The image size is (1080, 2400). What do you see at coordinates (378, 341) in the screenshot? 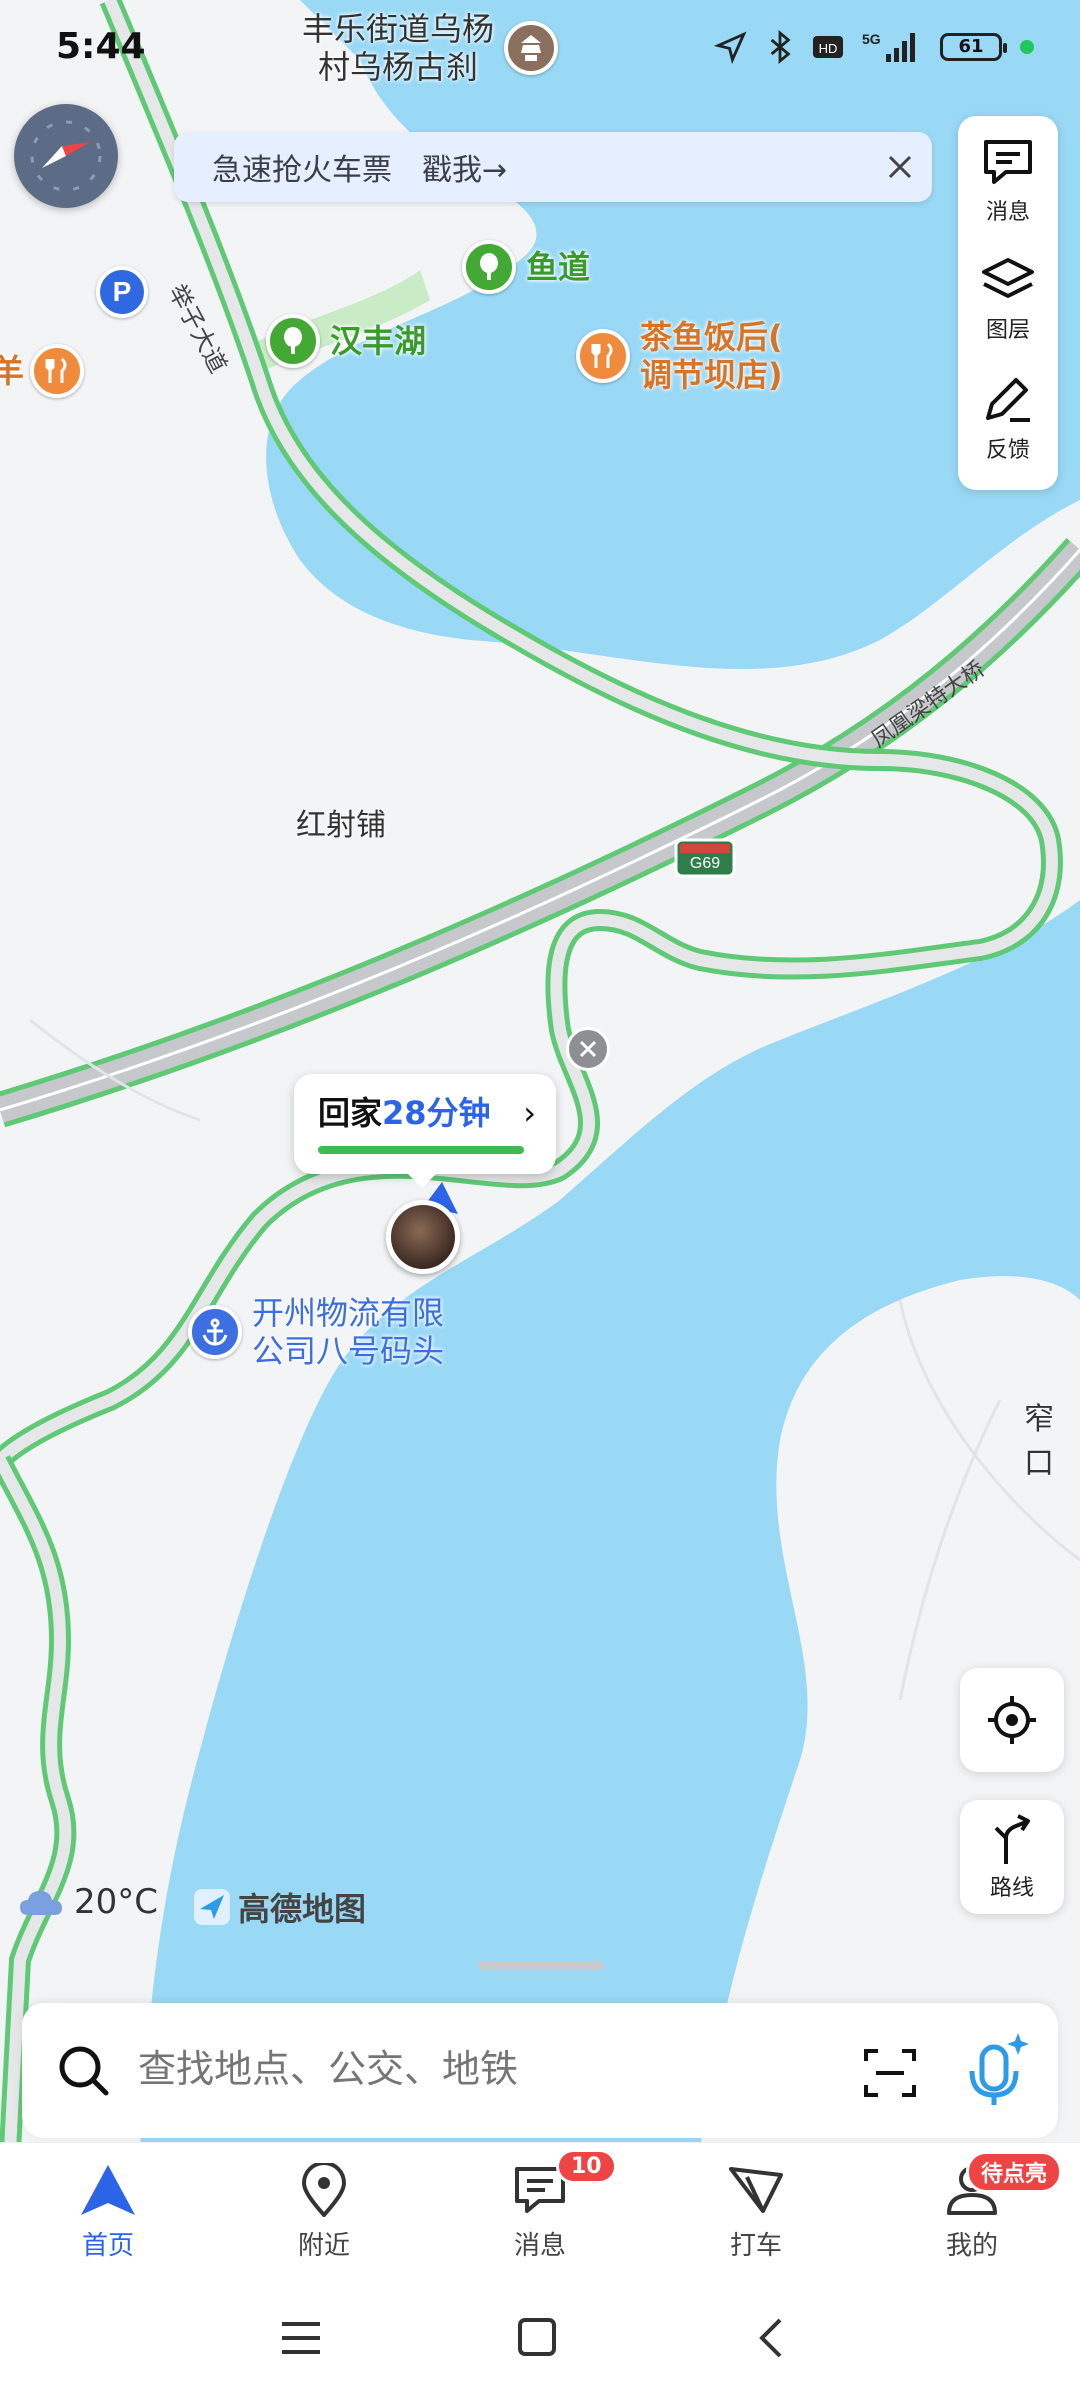
I see `poi-hanfeng-lake-label: 汉丰湖` at bounding box center [378, 341].